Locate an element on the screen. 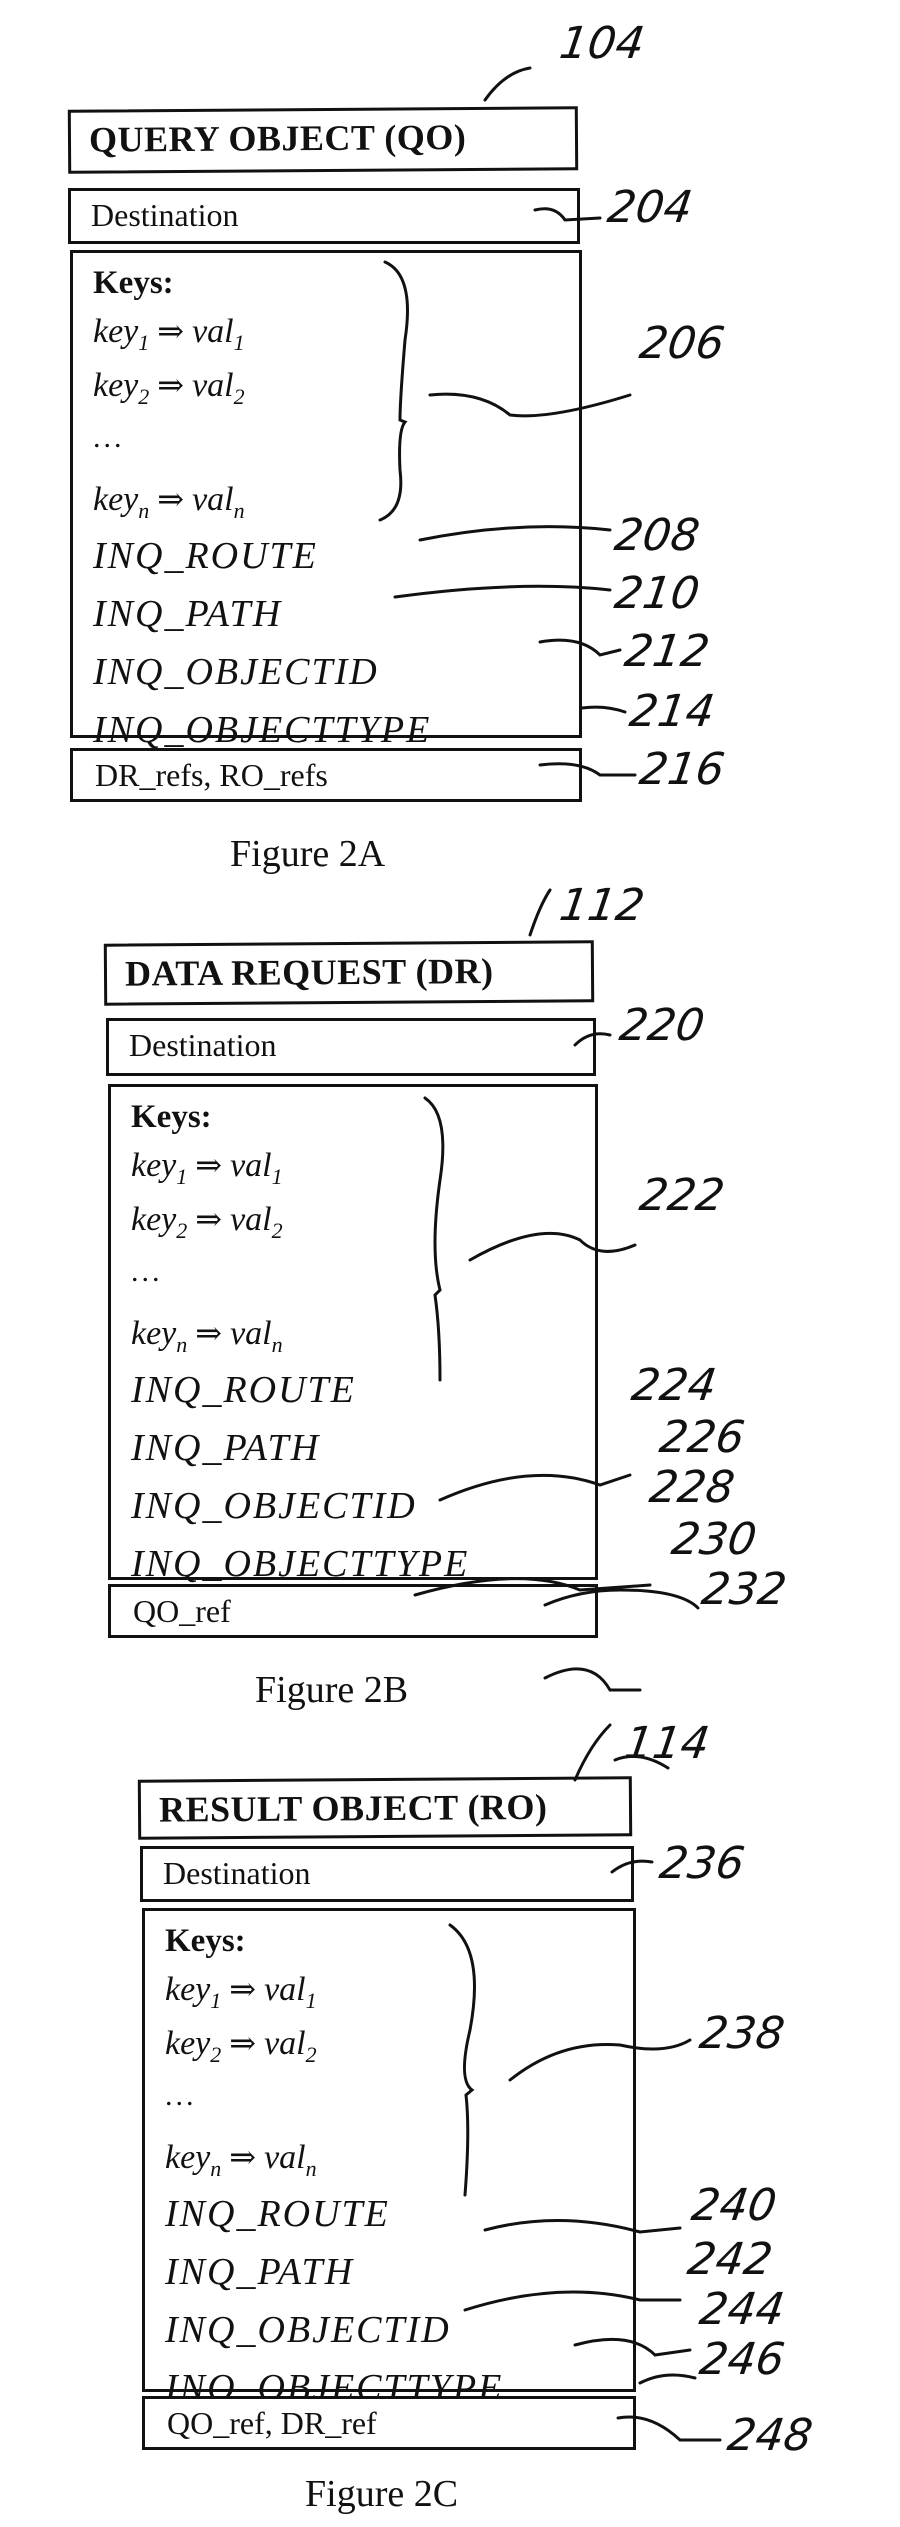 This screenshot has width=900, height=2527. ref-number-inq-objecttype: 230 is located at coordinates (714, 1539).